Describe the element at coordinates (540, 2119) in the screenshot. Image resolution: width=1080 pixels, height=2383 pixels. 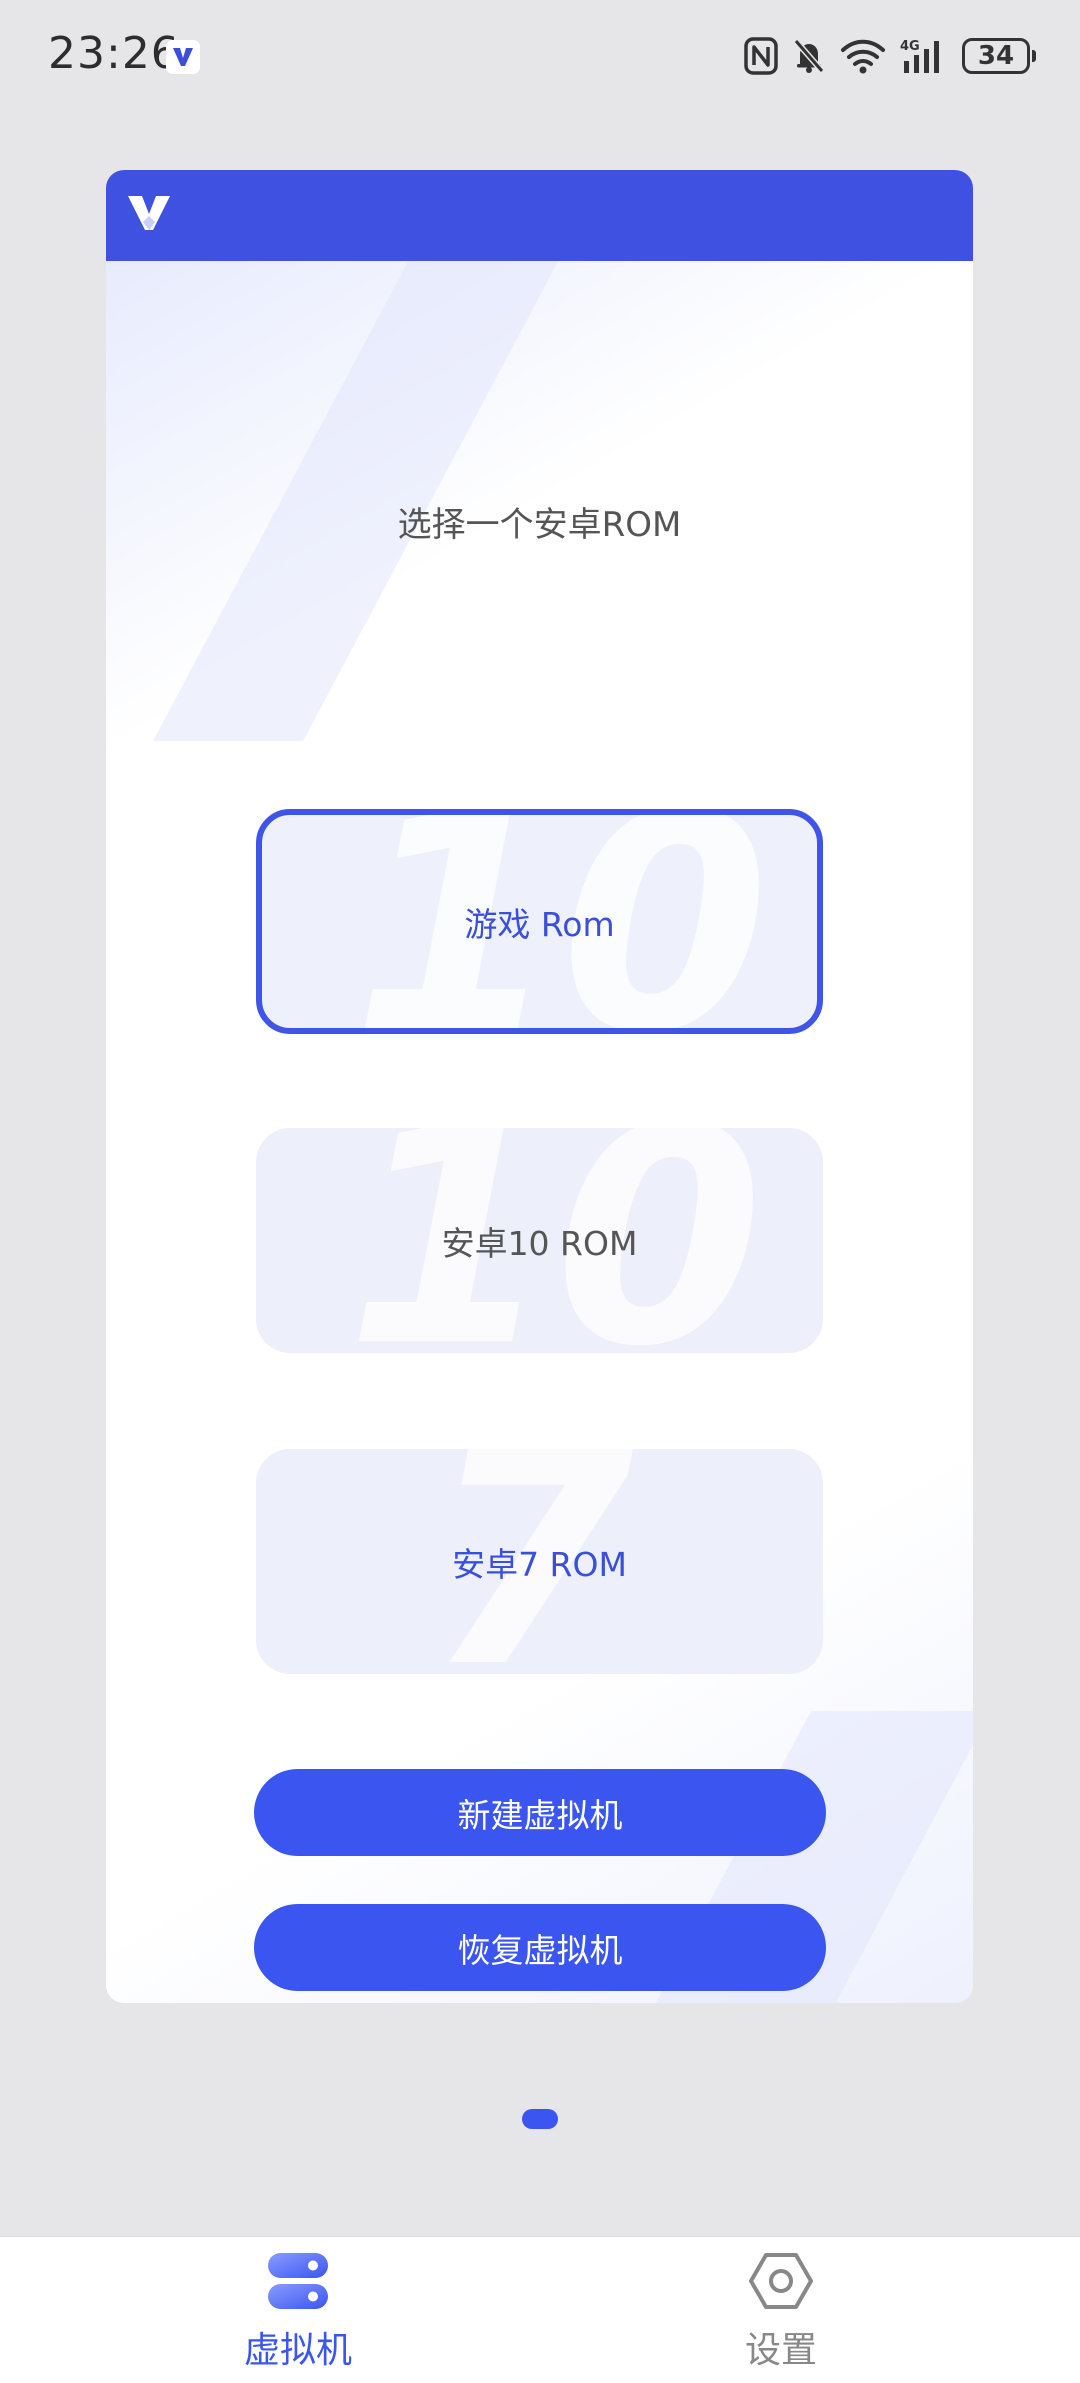
I see `page-indicator` at that location.